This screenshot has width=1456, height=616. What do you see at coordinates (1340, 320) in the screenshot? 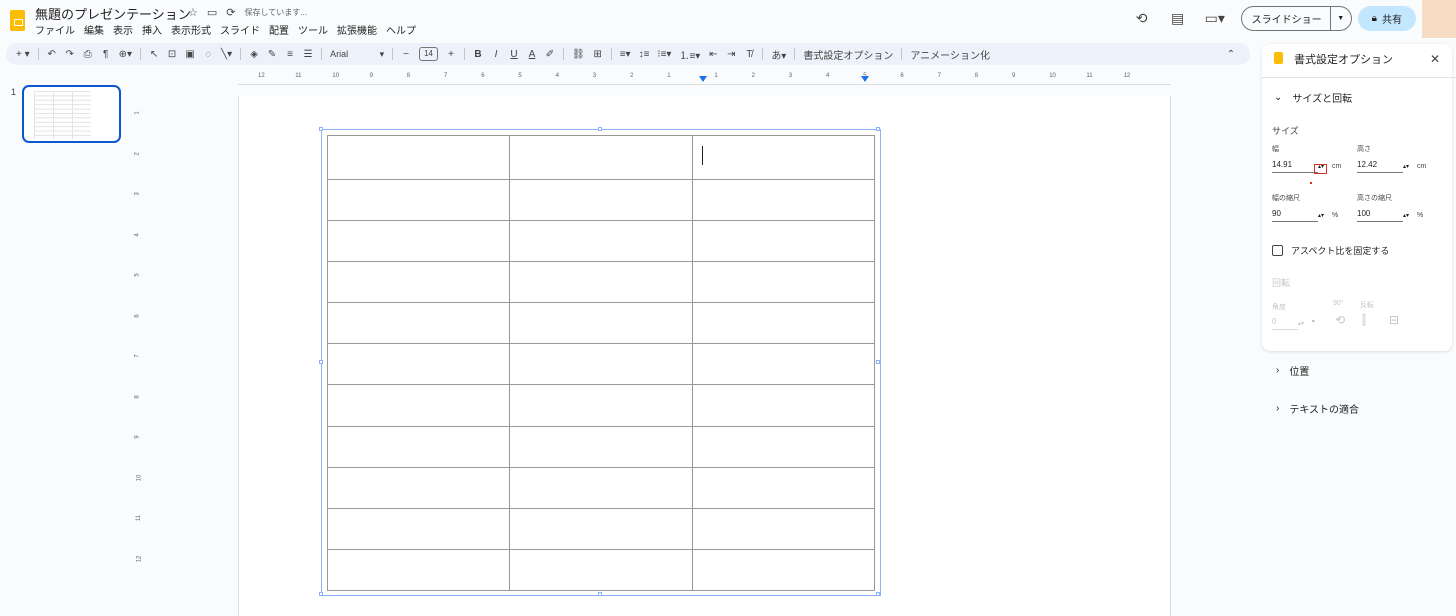
I see `rotate-90-icon: ⟲` at bounding box center [1340, 320].